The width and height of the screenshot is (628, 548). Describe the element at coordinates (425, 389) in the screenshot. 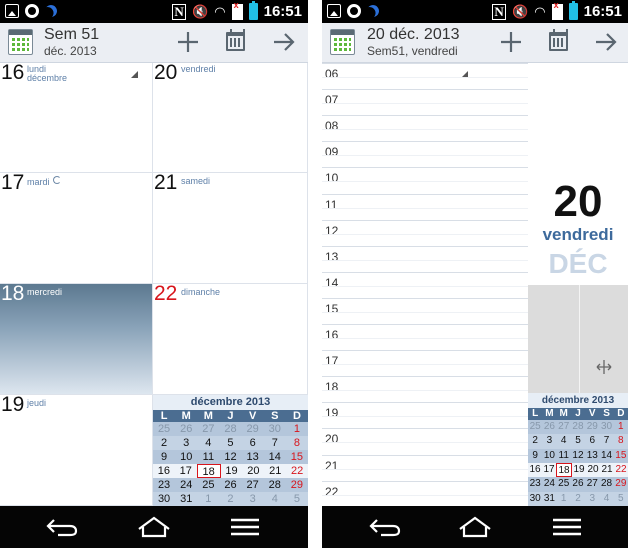

I see `hour-row: 18` at that location.